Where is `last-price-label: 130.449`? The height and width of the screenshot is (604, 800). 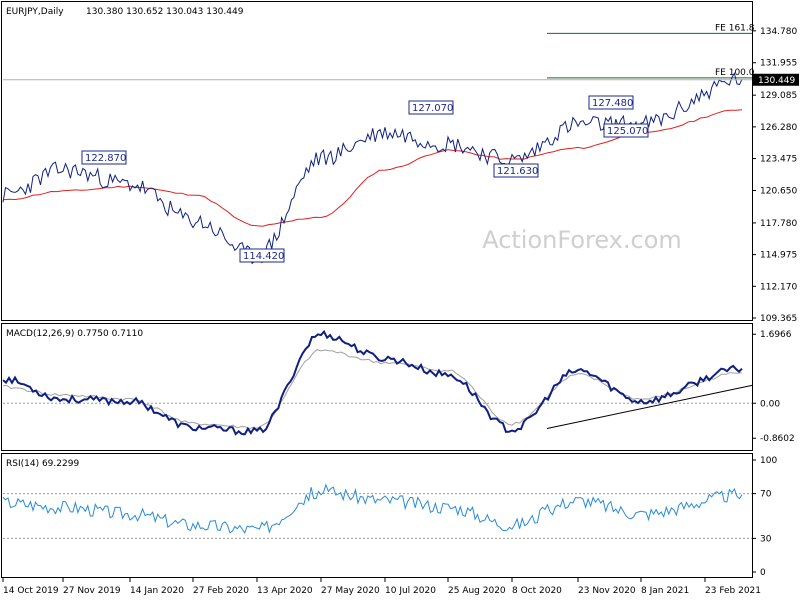
last-price-label: 130.449 is located at coordinates (776, 81).